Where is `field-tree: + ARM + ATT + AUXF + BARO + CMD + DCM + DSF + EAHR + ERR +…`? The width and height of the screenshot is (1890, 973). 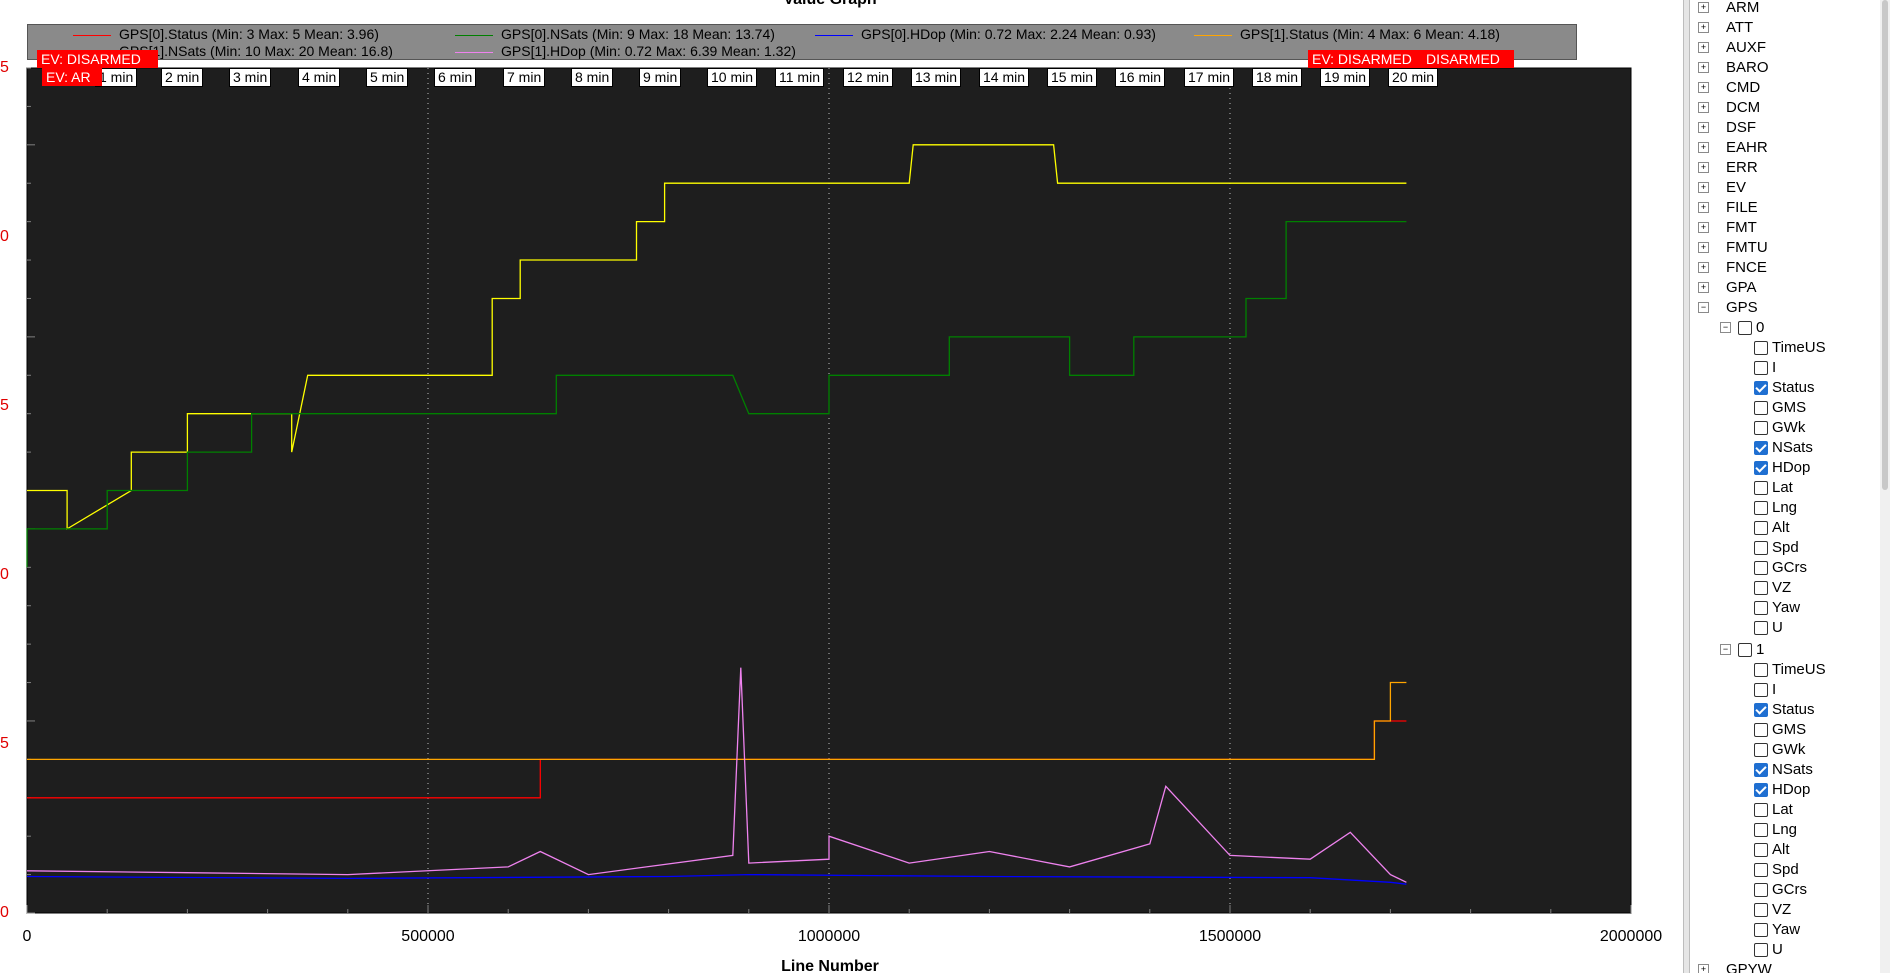
field-tree: + ARM + ATT + AUXF + BARO + CMD + DCM + DSF + EAHR + ERR +… is located at coordinates (1790, 486).